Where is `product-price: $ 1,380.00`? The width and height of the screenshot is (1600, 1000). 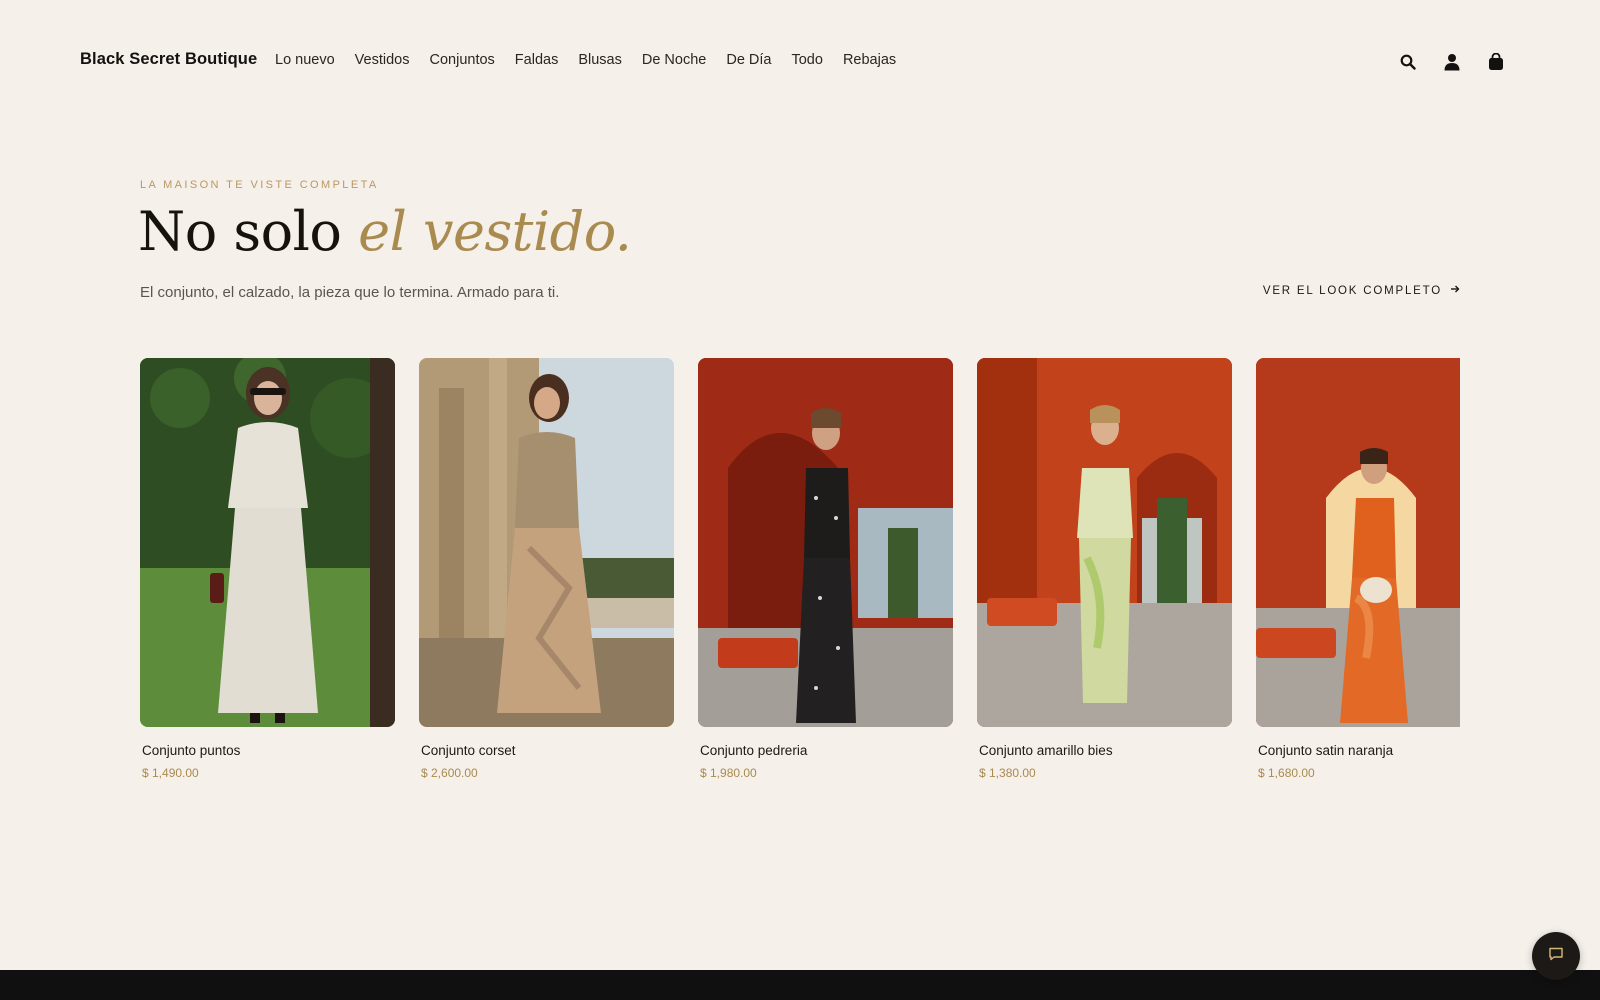
product-price: $ 1,380.00 is located at coordinates (1007, 773).